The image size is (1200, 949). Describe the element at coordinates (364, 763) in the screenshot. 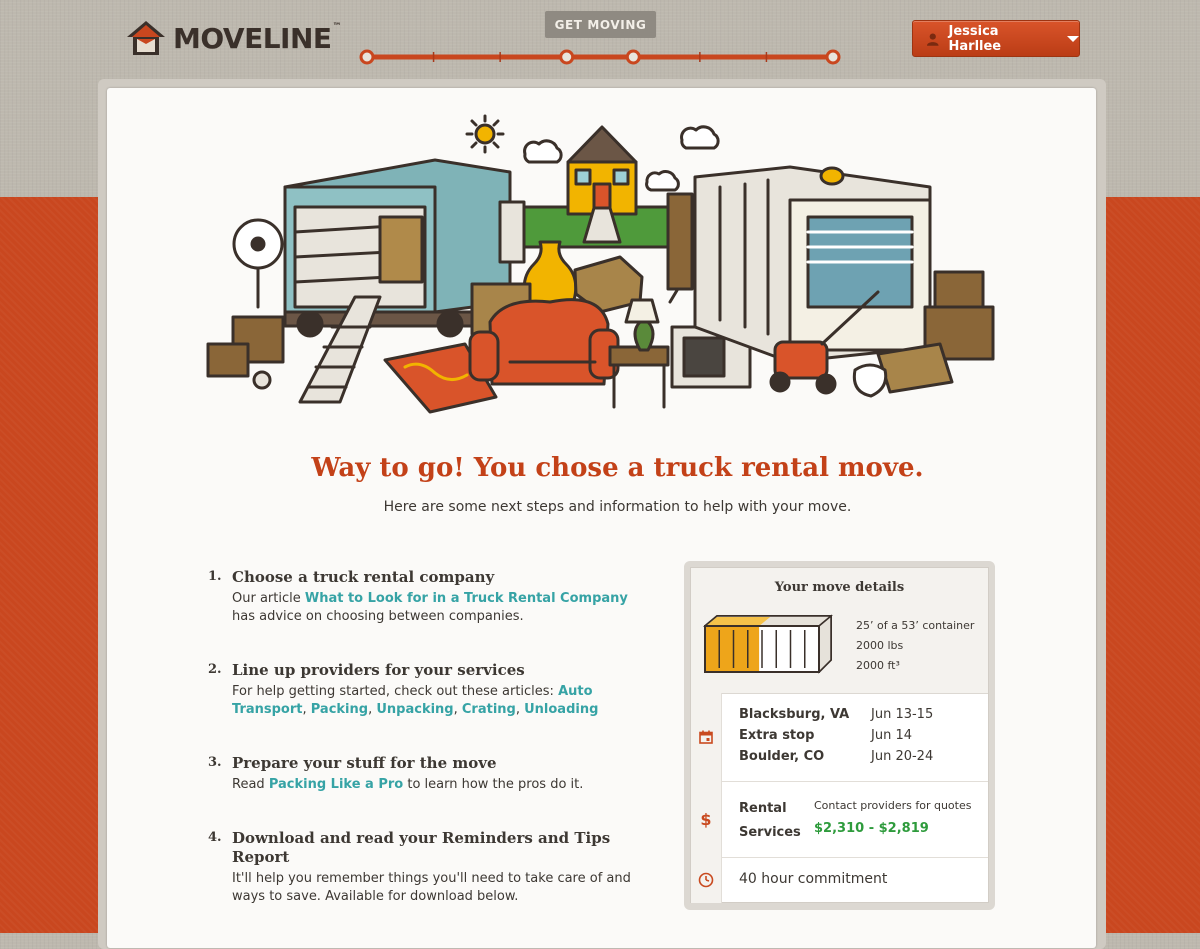

I see `step-title: Prepare your stuff for the move` at that location.